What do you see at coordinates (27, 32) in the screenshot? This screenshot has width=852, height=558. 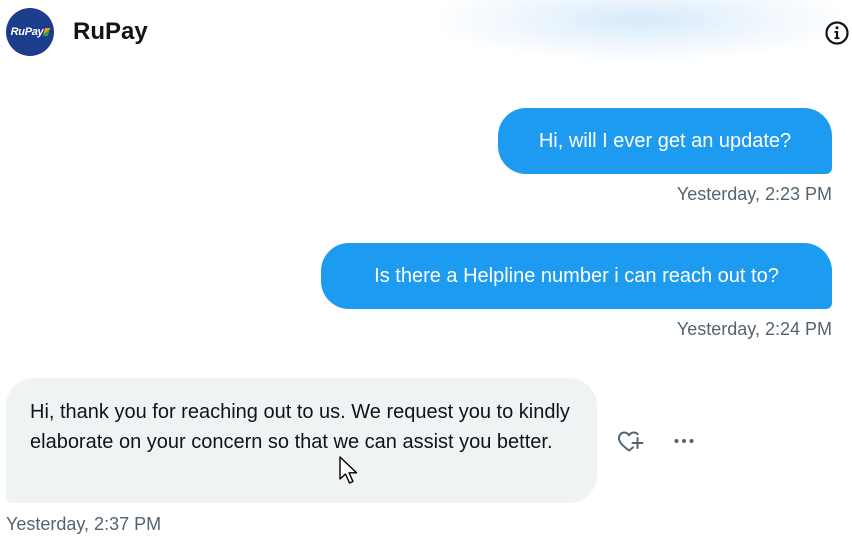 I see `avatar-logo-text: RuPay` at bounding box center [27, 32].